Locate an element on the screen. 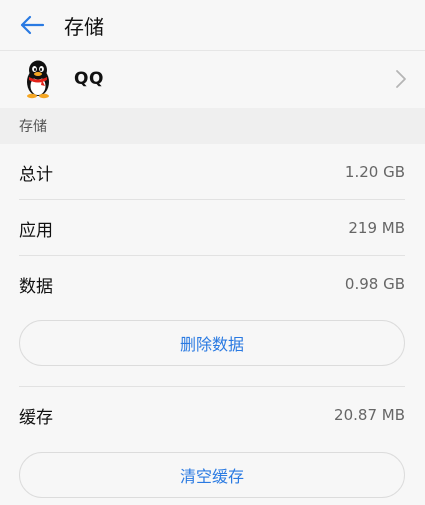  cache-label: 缓存 is located at coordinates (36, 417).